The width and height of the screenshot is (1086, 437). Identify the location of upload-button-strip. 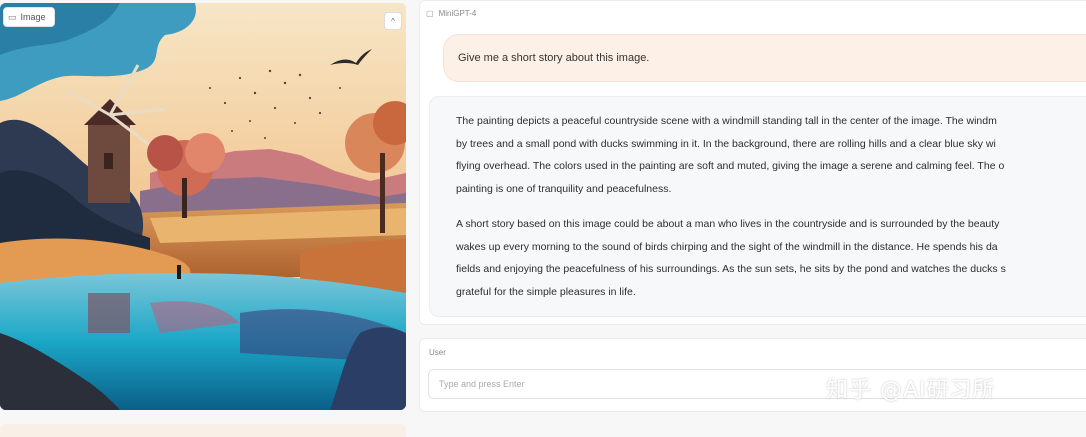
(203, 430).